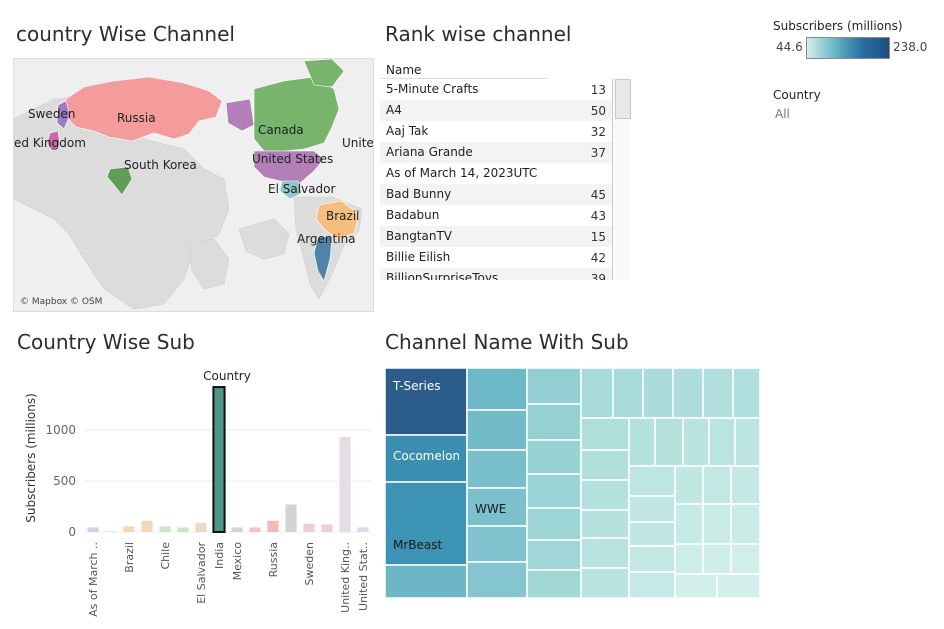 Image resolution: width=944 pixels, height=629 pixels. I want to click on treemap: T-Series Cocomelon MrBeast WWE, so click(572, 483).